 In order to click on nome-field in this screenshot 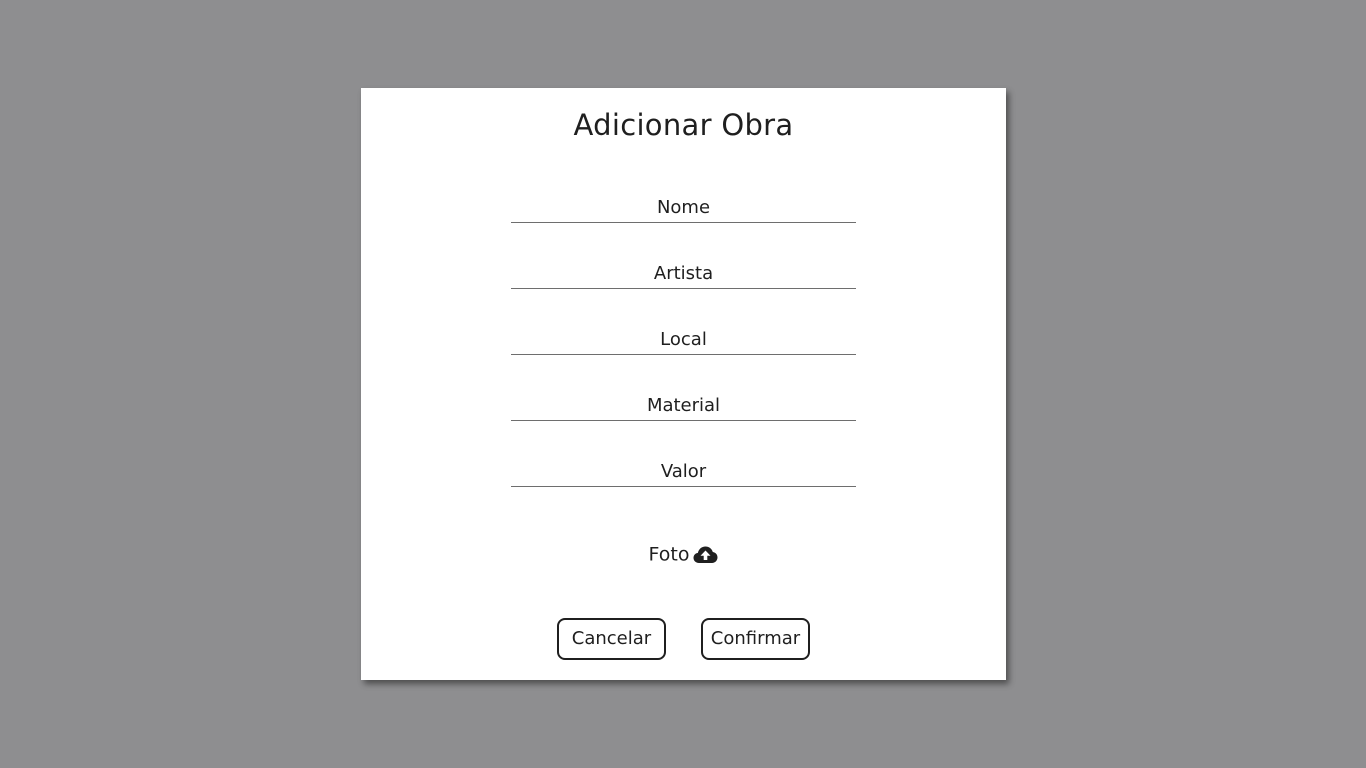, I will do `click(683, 207)`.